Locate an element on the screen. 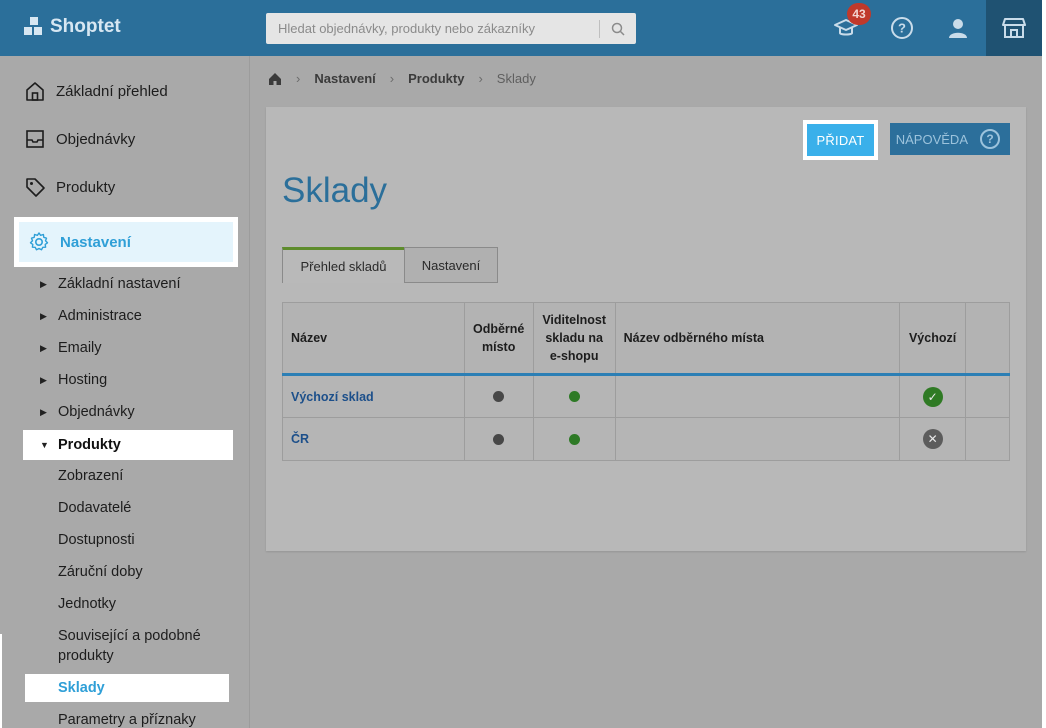 This screenshot has height=728, width=1046. notification-badge: 43 is located at coordinates (859, 14).